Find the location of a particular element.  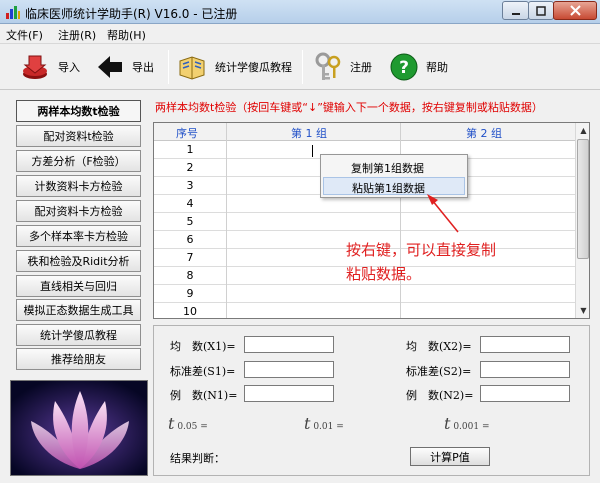

export-button: 导出 is located at coordinates (125, 67).